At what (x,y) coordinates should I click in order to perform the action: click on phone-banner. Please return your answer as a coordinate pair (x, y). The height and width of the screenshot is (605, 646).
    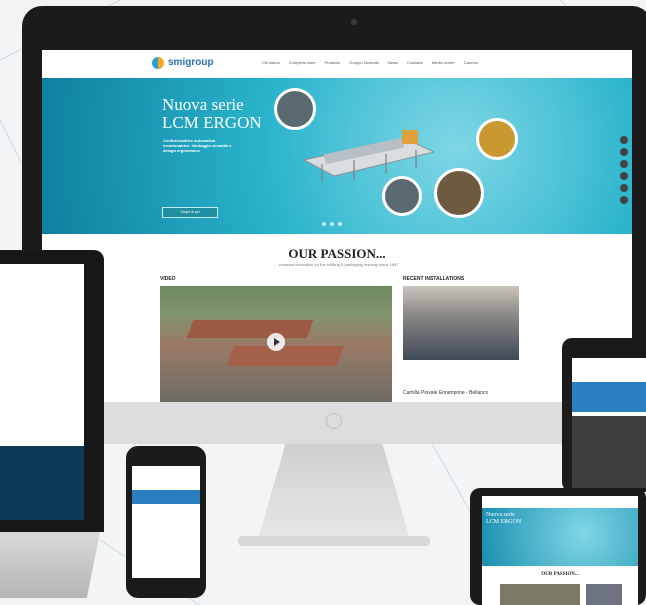
    Looking at the image, I should click on (166, 497).